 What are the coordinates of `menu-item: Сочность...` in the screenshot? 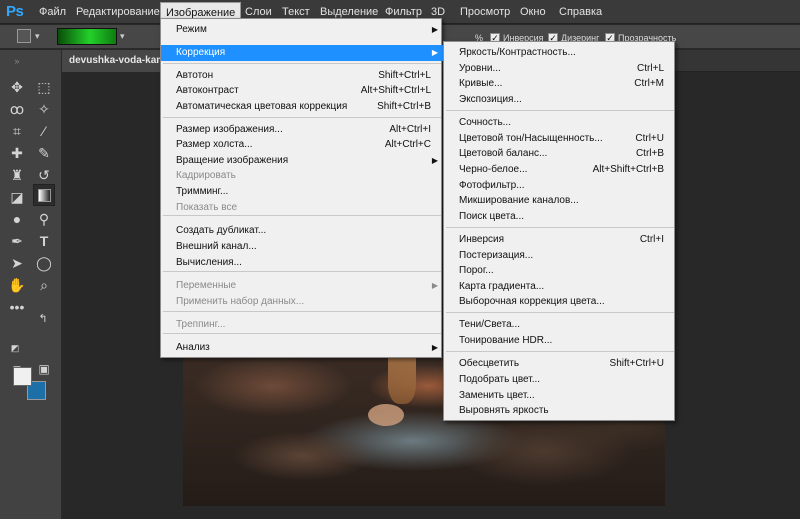 It's located at (560, 123).